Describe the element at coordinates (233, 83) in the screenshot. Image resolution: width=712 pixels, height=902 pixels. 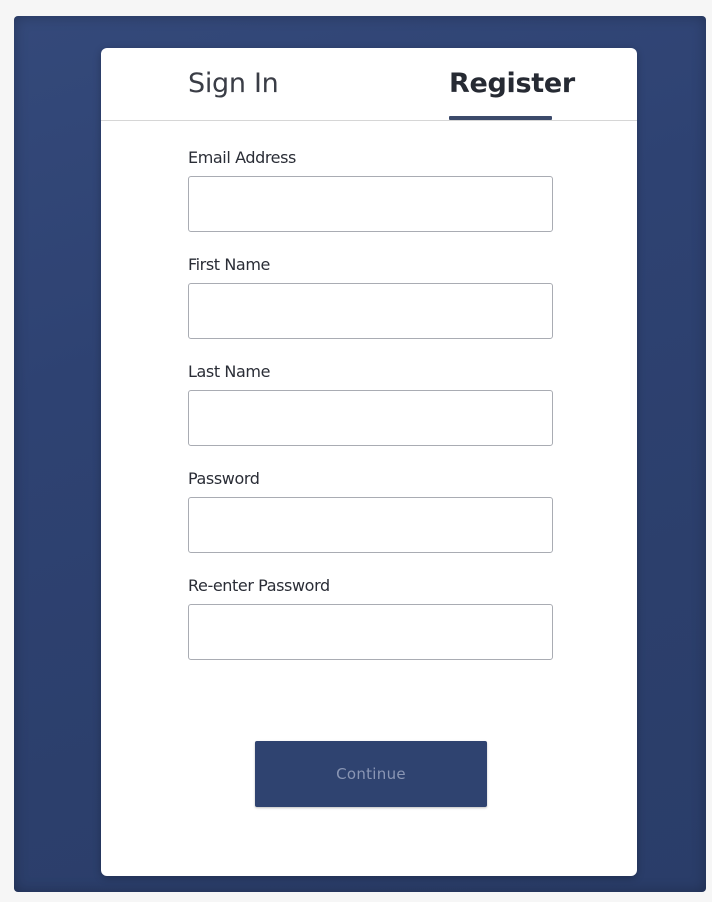
I see `tab-sign-in: Sign In` at that location.